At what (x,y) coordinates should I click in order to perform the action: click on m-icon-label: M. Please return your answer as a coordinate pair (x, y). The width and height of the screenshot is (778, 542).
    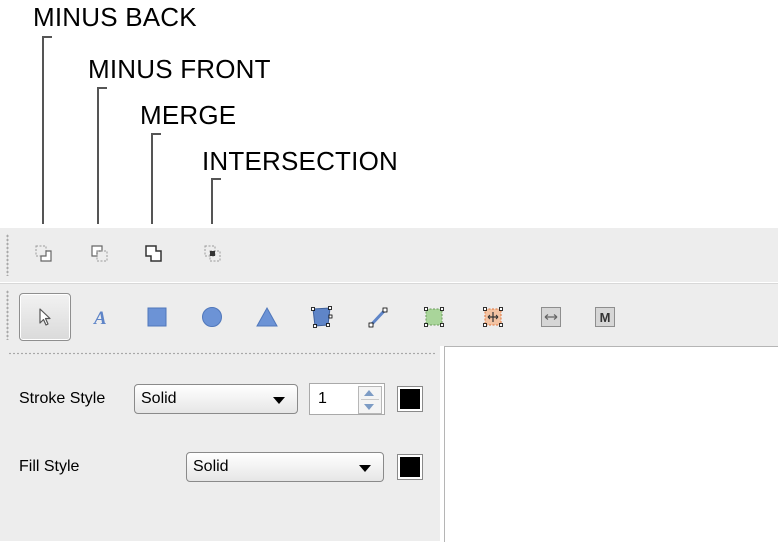
    Looking at the image, I should click on (605, 317).